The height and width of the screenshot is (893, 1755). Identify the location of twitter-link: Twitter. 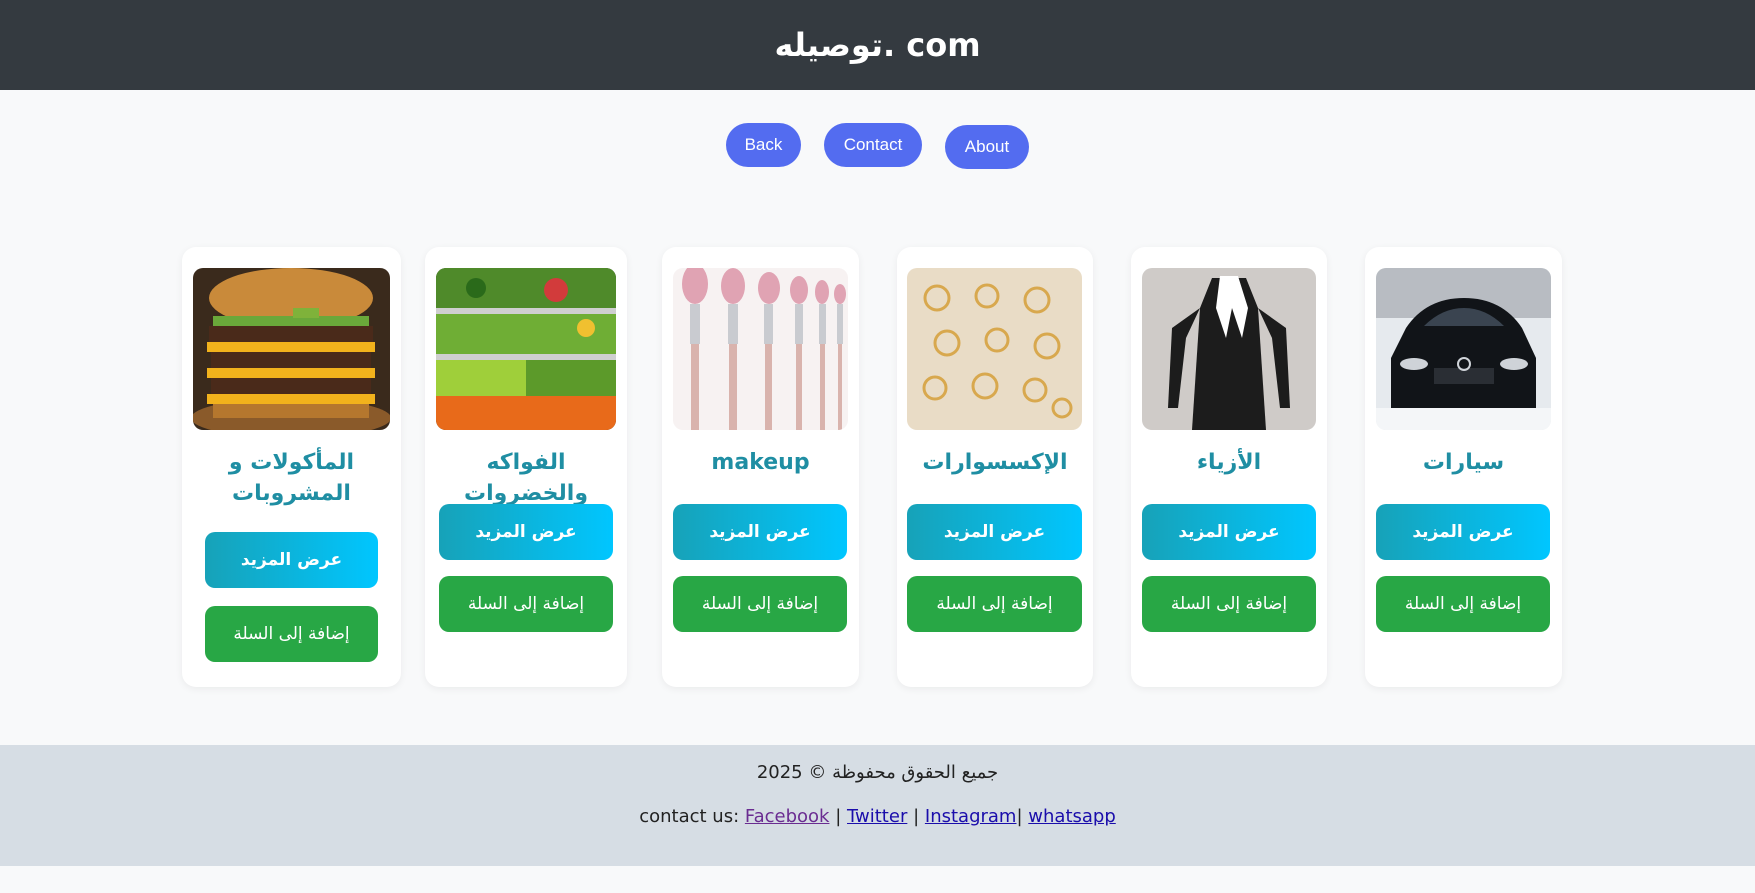
(877, 816).